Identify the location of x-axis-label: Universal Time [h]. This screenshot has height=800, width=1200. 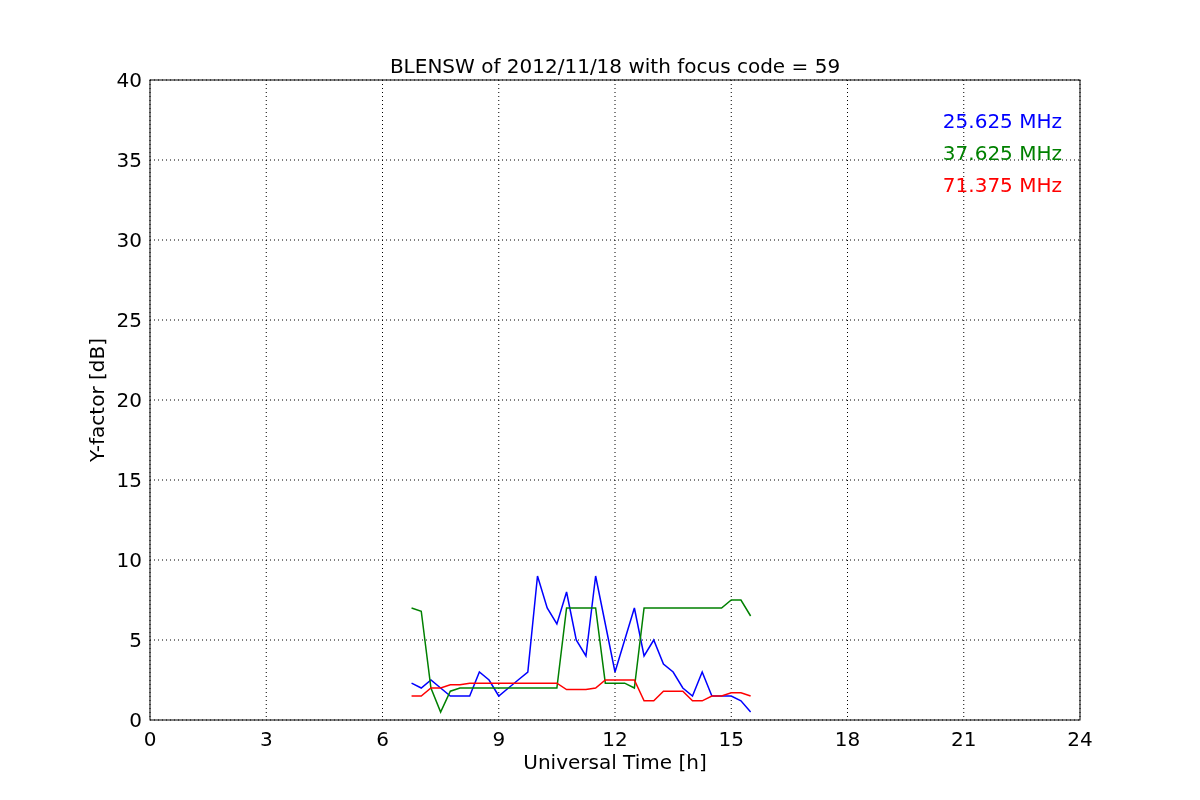
(615, 762).